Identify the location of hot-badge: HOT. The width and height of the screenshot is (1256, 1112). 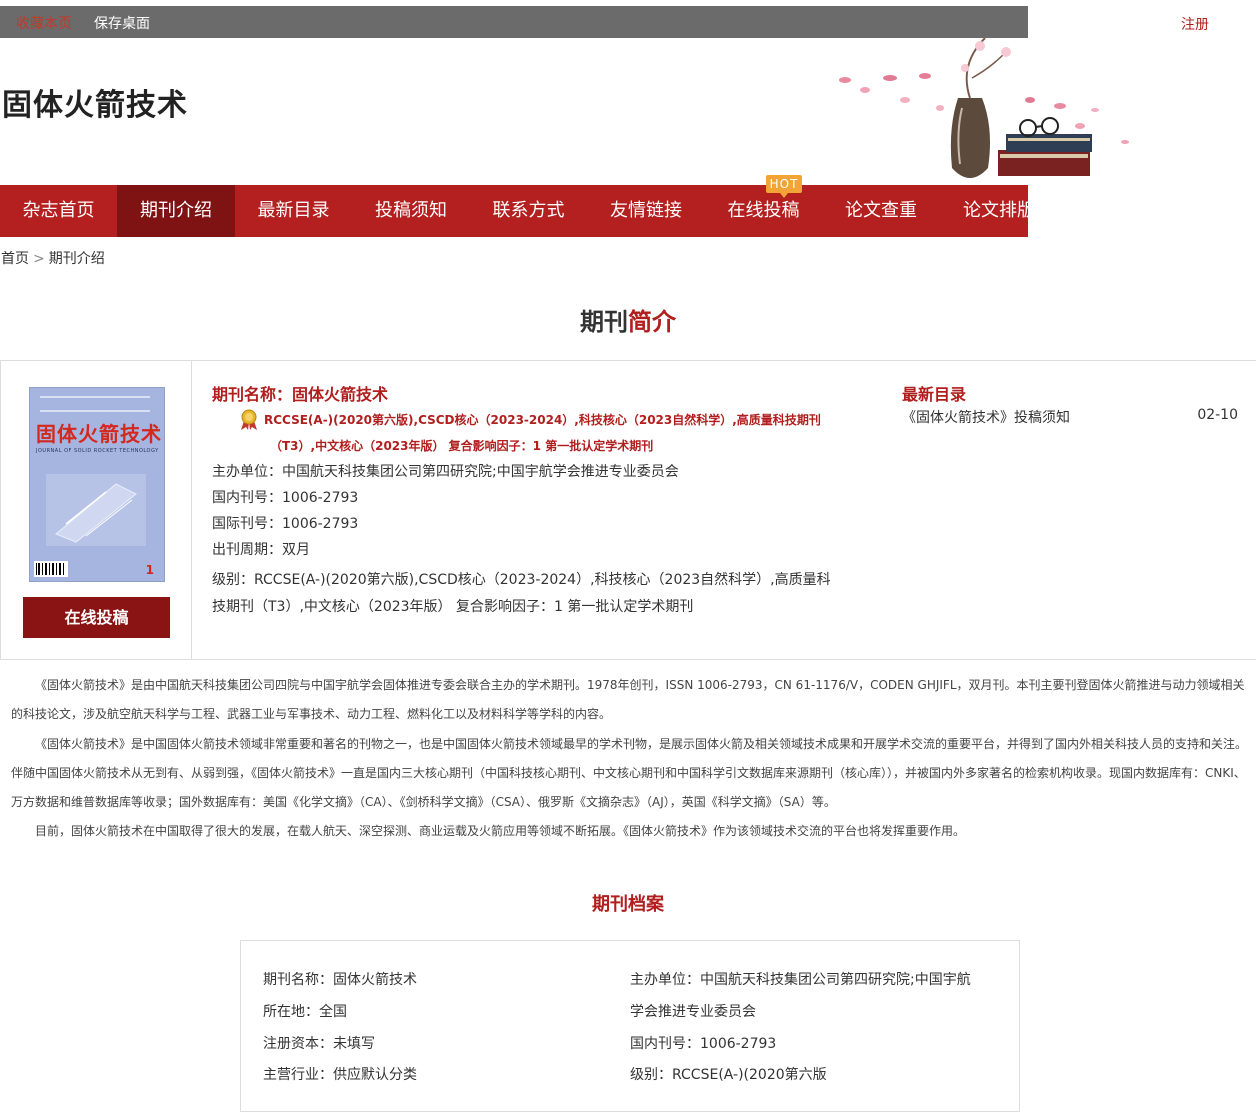
(784, 186).